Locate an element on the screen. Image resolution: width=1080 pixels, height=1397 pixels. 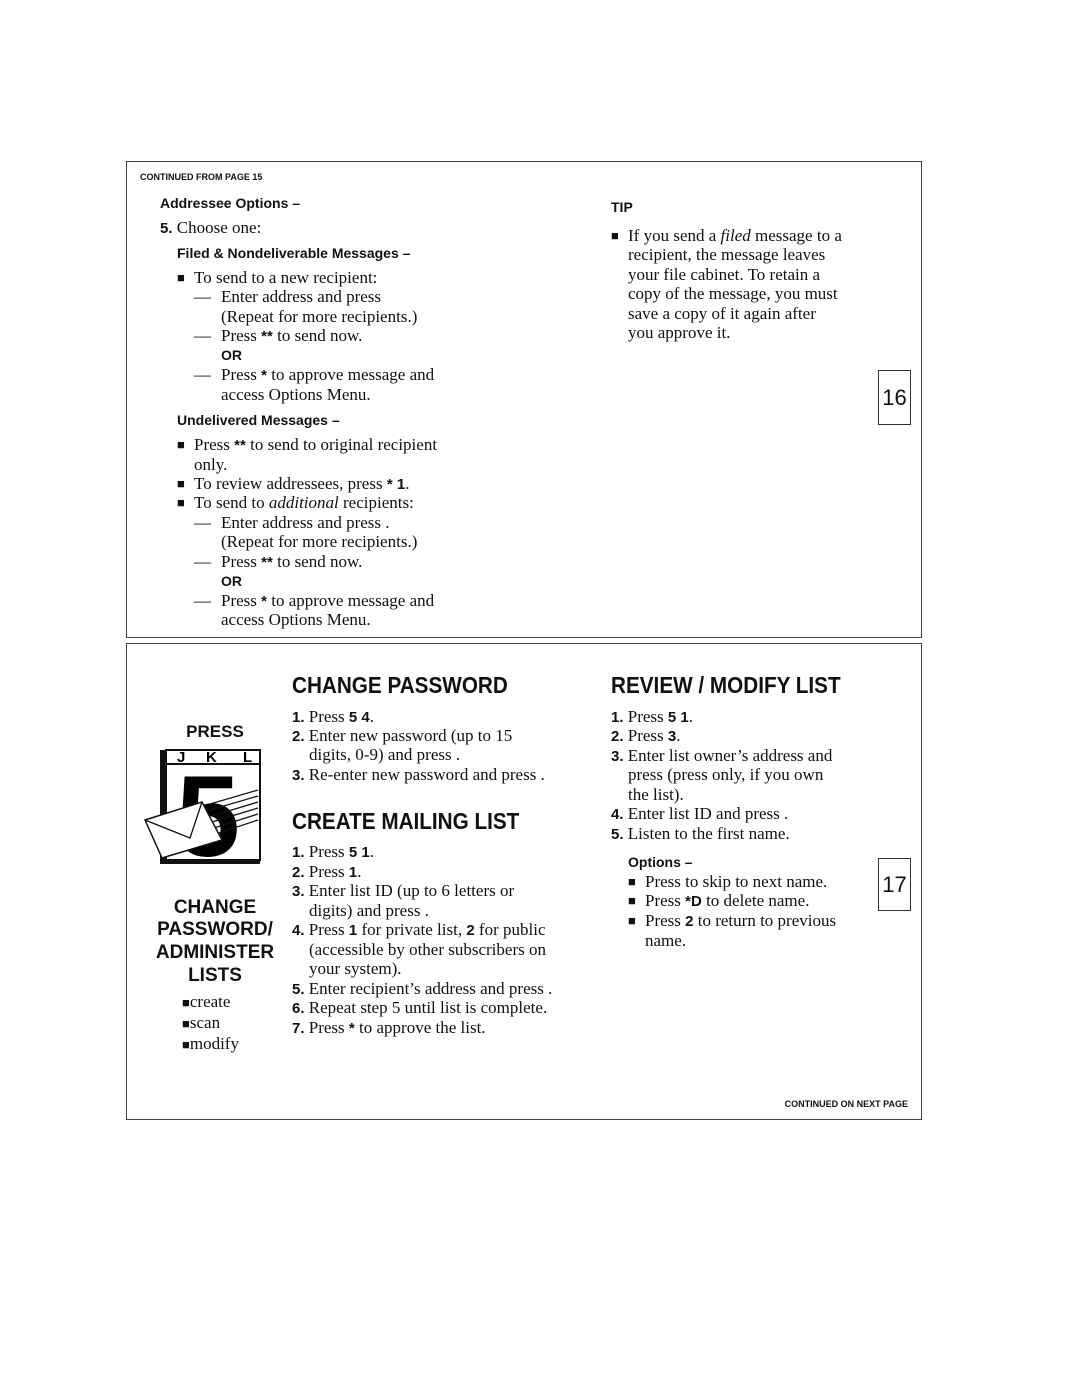
tip-line: your file cabinet. To retain a is located at coordinates (724, 274).